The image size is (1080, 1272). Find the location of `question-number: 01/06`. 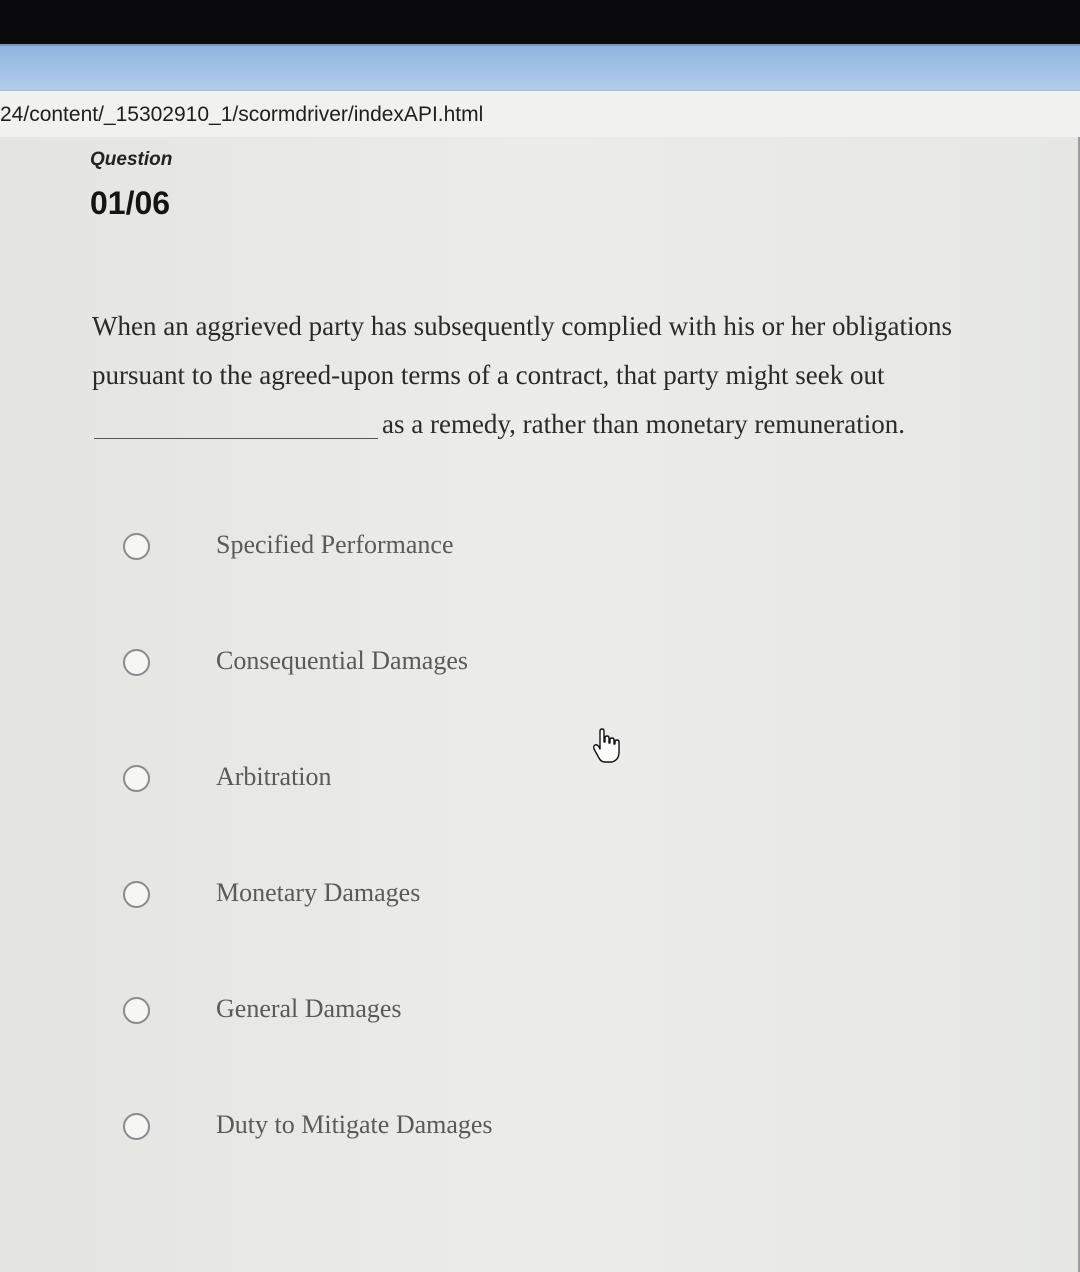

question-number: 01/06 is located at coordinates (130, 203).